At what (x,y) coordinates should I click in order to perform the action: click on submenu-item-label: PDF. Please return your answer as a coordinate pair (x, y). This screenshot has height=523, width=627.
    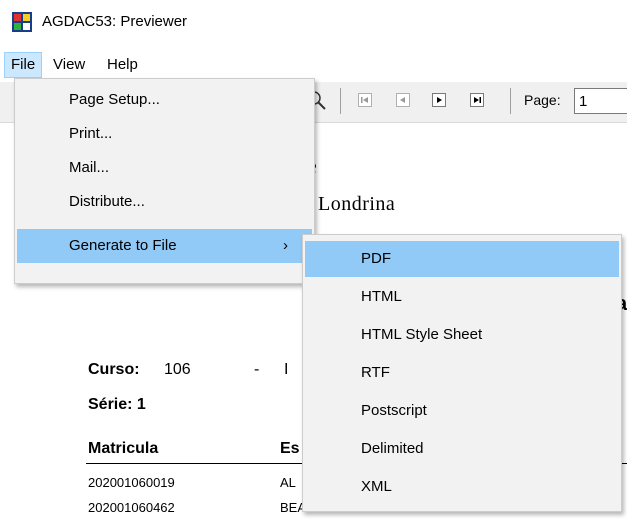
    Looking at the image, I should click on (376, 258).